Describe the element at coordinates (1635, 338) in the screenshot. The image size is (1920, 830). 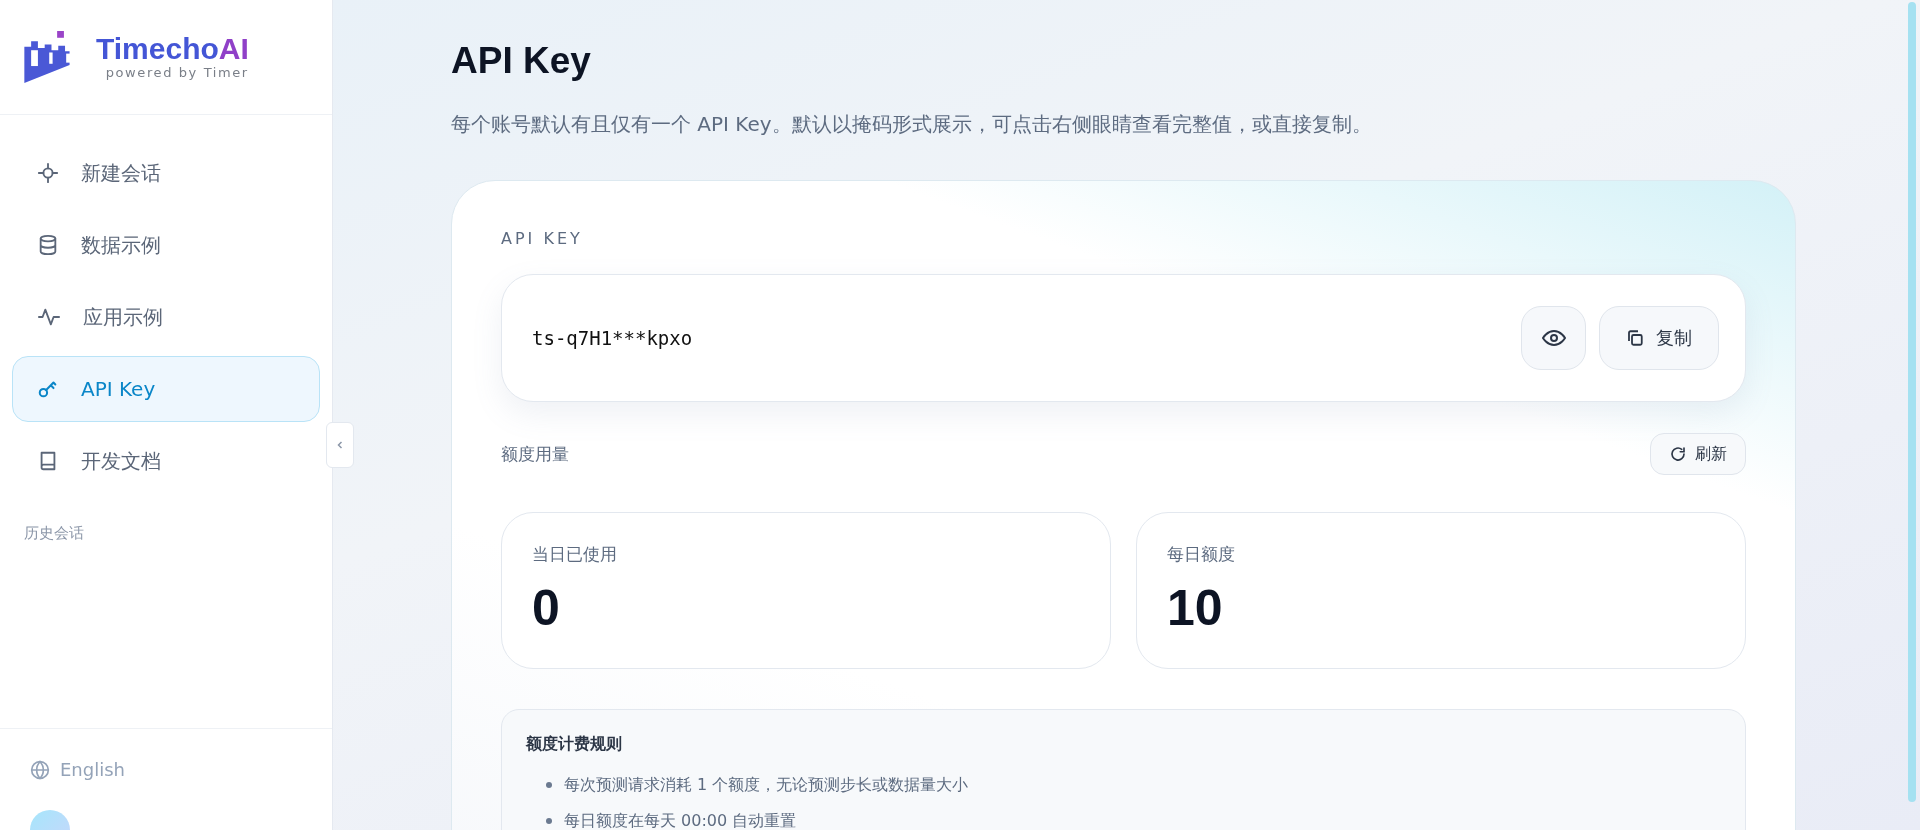
I see `copy-icon` at that location.